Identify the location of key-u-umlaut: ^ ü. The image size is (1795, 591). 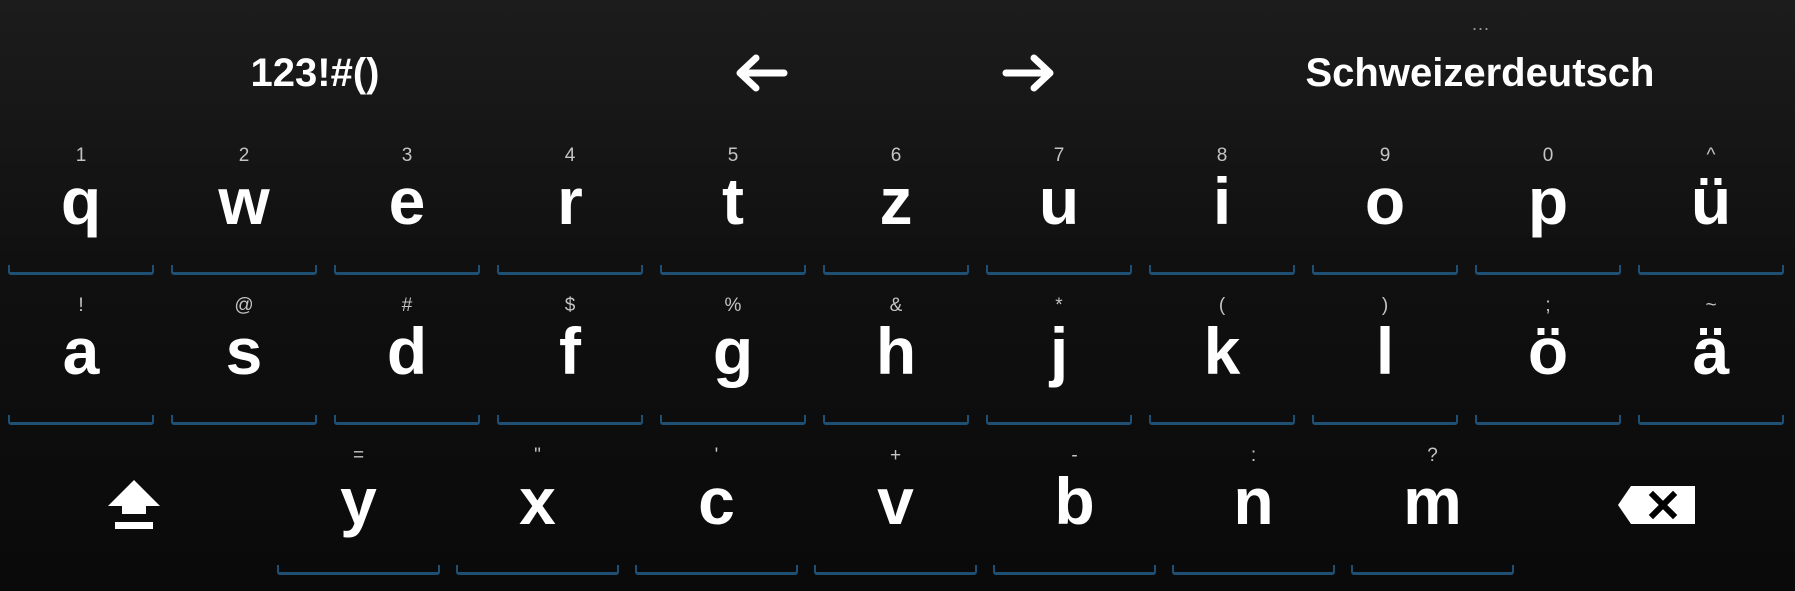
(1711, 205).